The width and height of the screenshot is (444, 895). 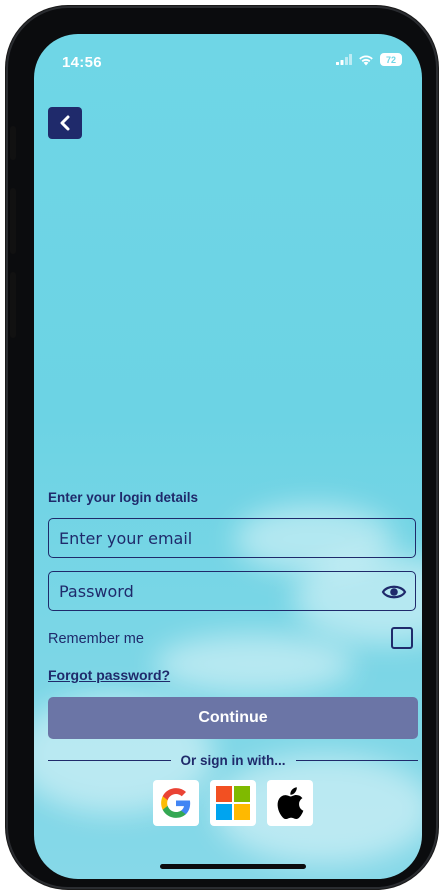 I want to click on mute-switch, so click(x=13, y=143).